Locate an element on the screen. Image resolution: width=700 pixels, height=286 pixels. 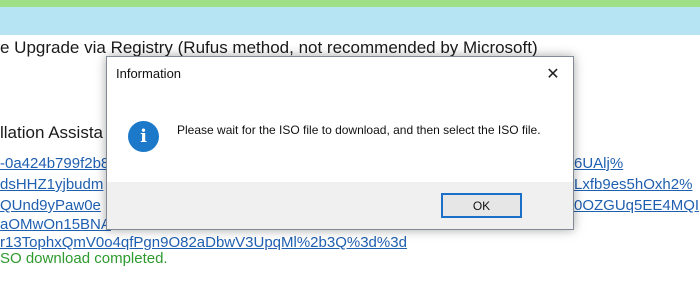
download-link-line-2: dsHHZ1yjbudm is located at coordinates (51, 184).